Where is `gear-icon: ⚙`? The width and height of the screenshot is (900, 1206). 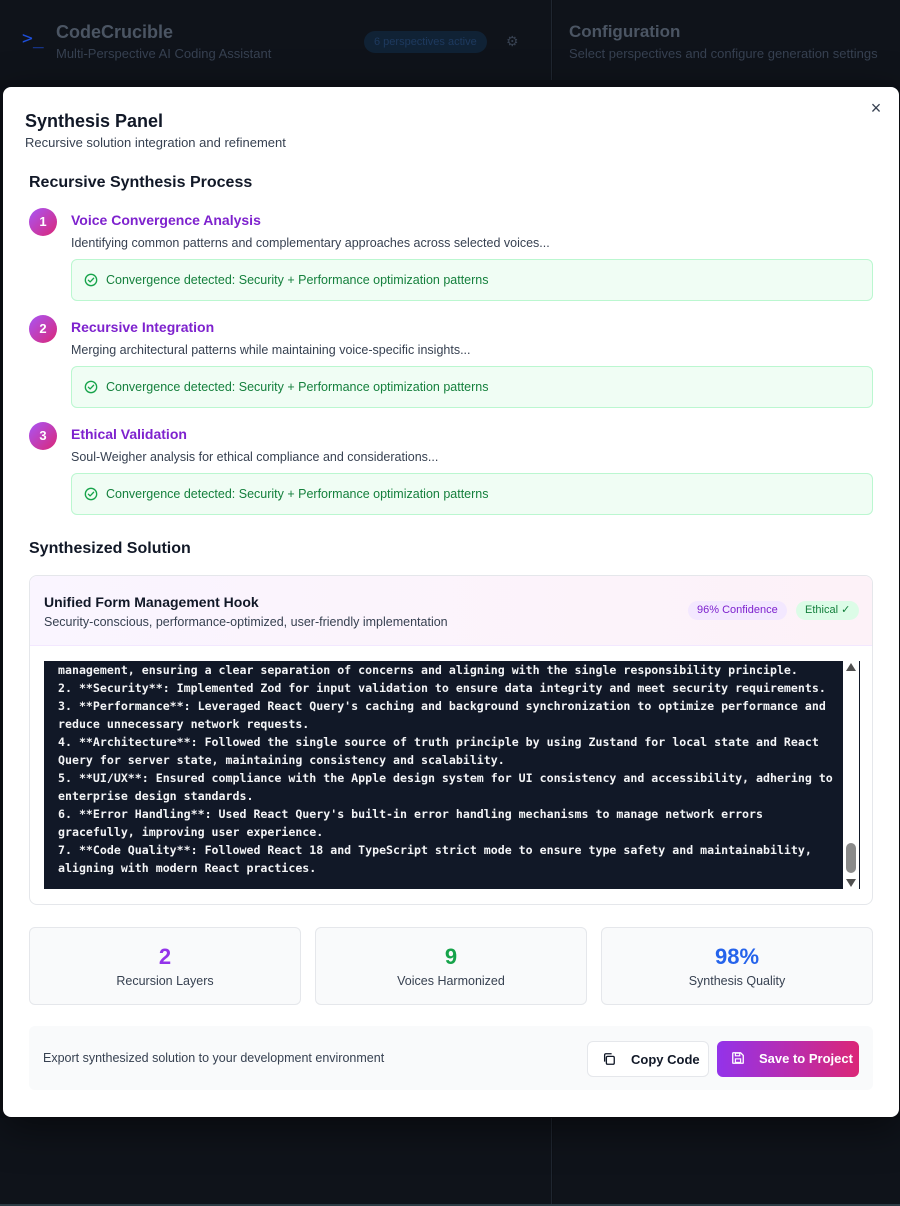
gear-icon: ⚙ is located at coordinates (514, 41).